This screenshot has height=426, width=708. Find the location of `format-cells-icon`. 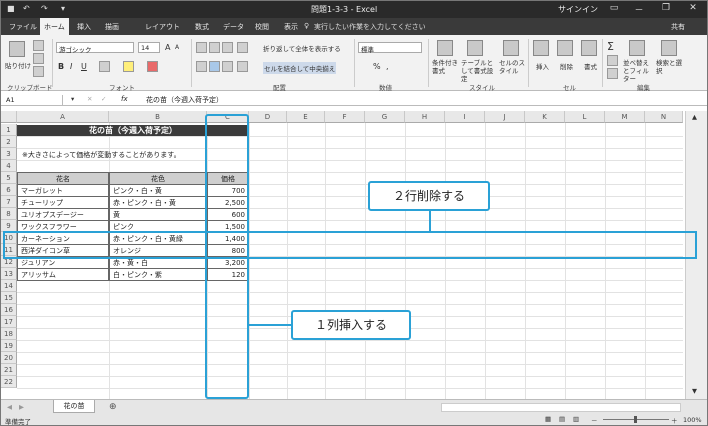

format-cells-icon is located at coordinates (589, 48).